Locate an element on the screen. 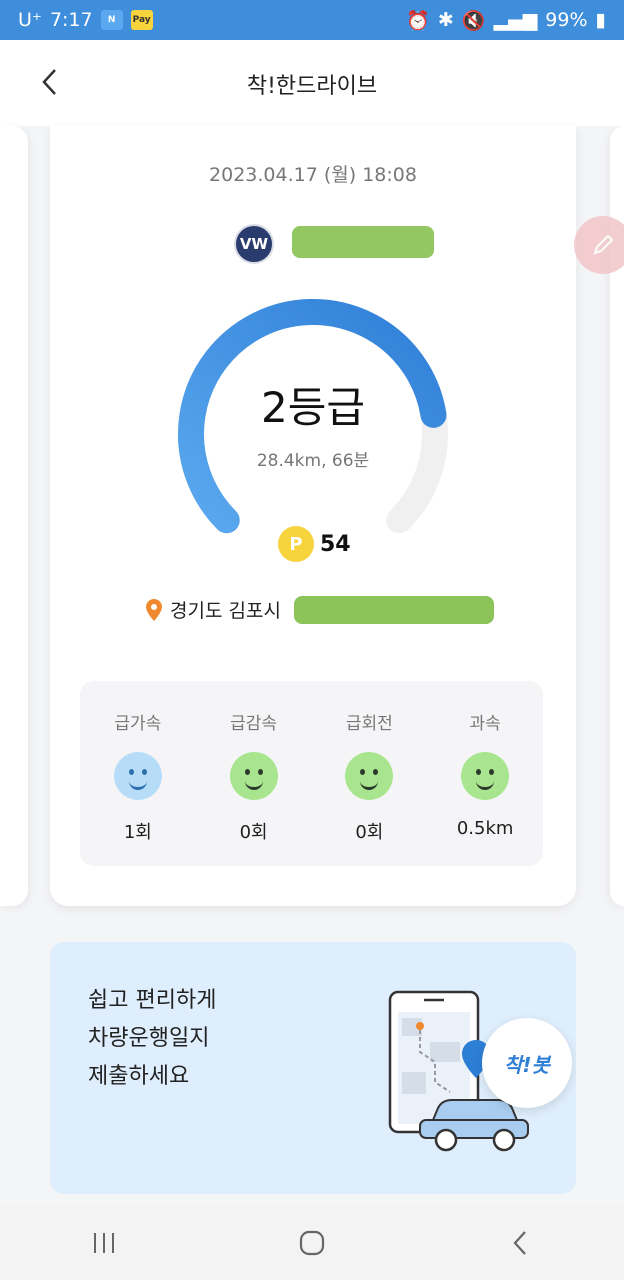 This screenshot has width=624, height=1280. grade-value: 2등급 is located at coordinates (312, 407).